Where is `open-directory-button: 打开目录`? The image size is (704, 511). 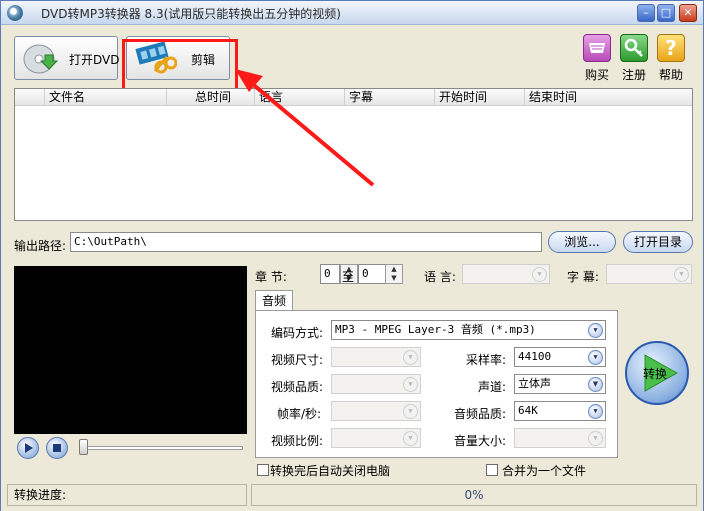
open-directory-button: 打开目录 is located at coordinates (658, 242).